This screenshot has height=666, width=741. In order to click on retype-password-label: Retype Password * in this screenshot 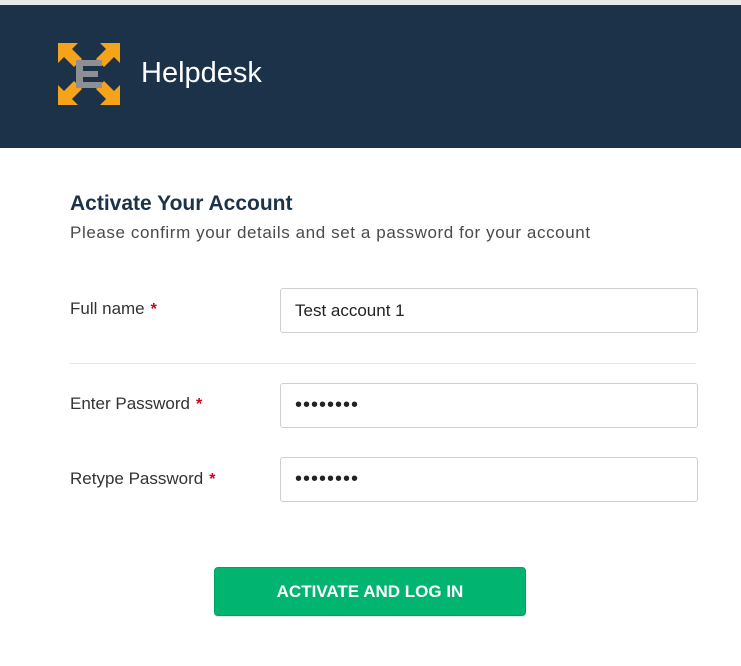, I will do `click(142, 479)`.